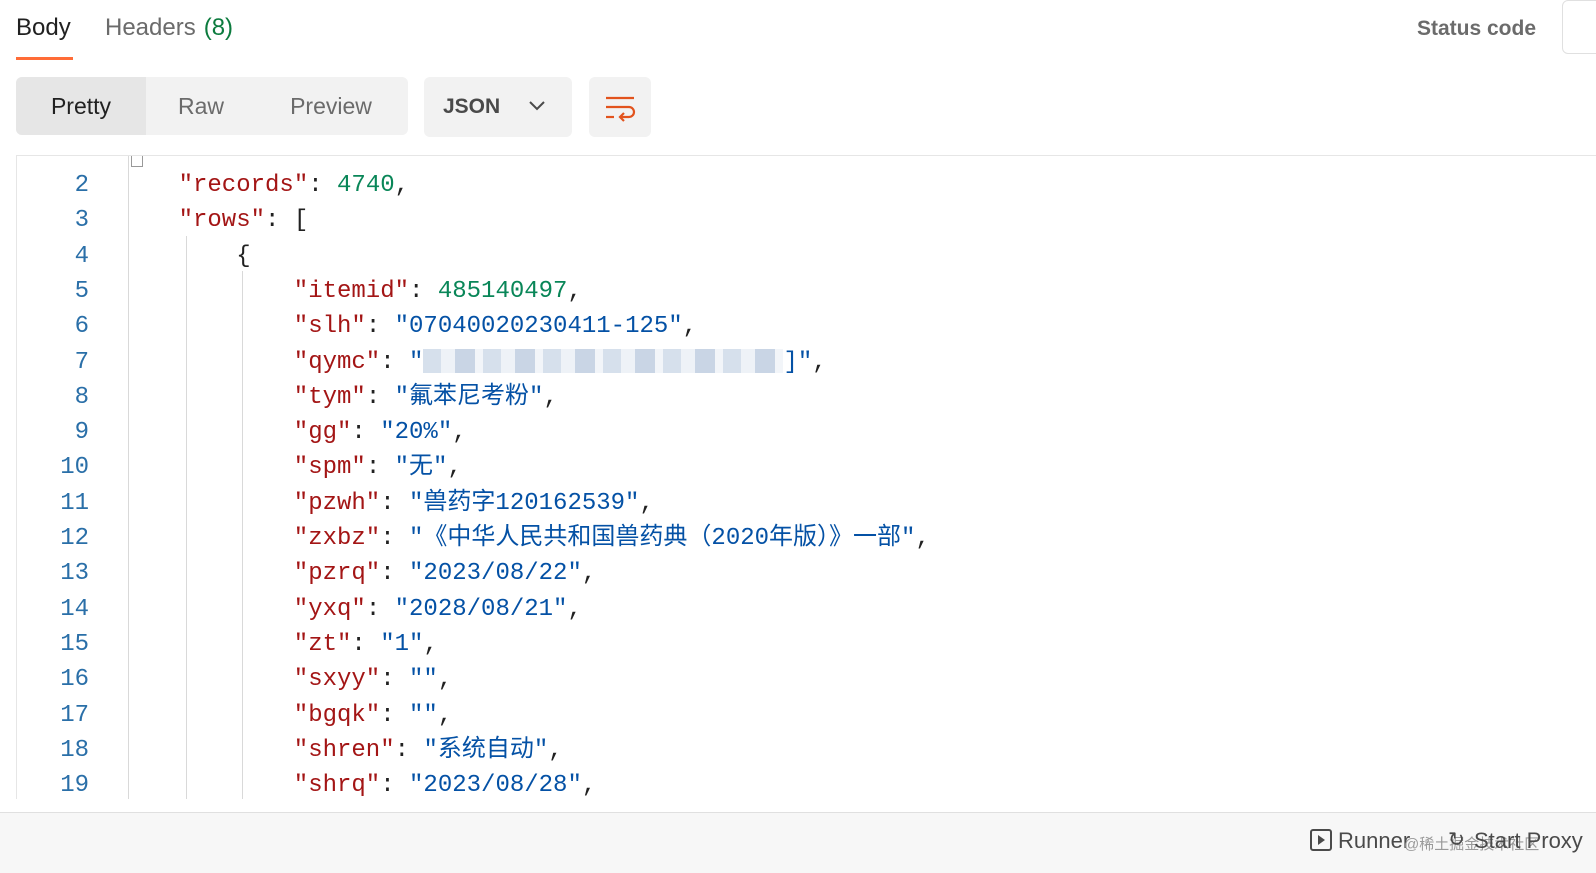  I want to click on code-content: "zt": "1",, so click(365, 644).